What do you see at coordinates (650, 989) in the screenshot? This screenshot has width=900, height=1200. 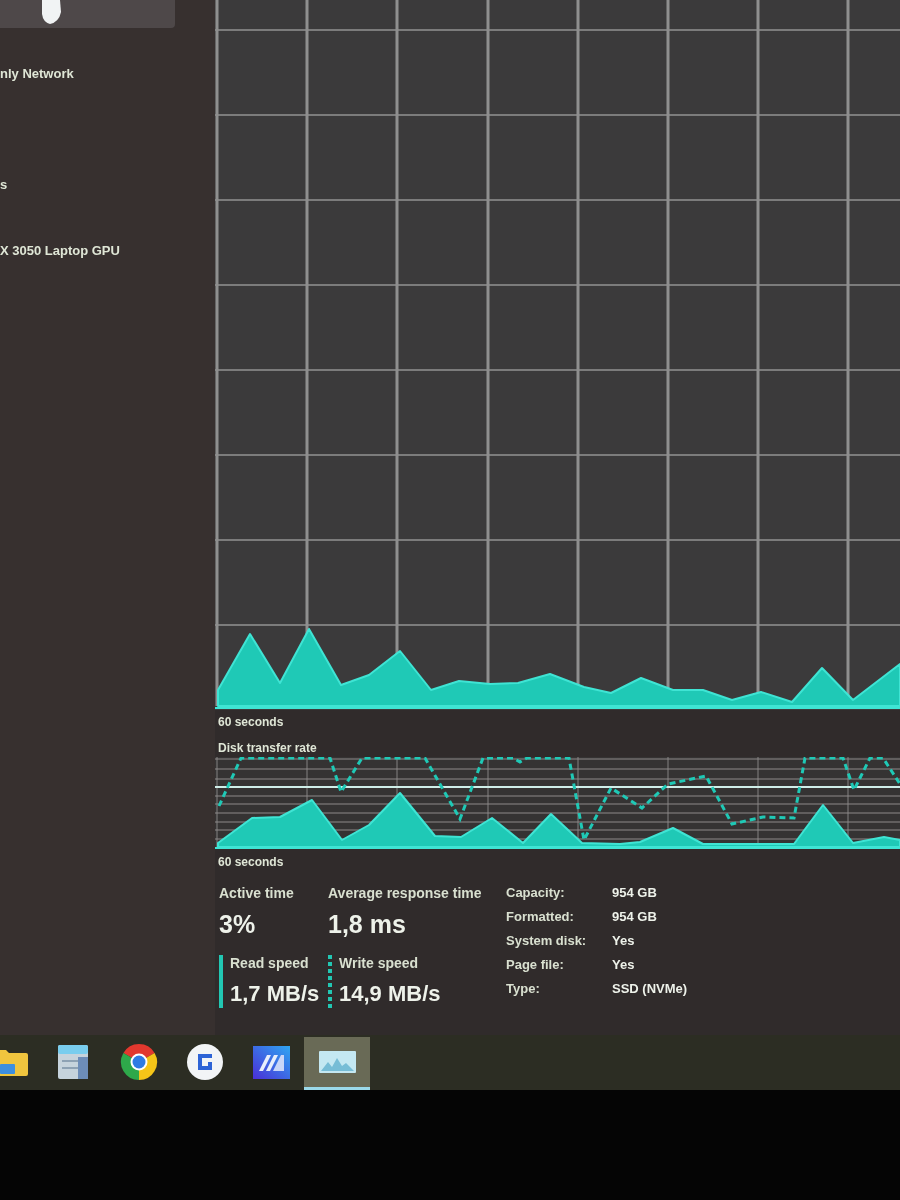 I see `property-value: SSD (NVMe)` at bounding box center [650, 989].